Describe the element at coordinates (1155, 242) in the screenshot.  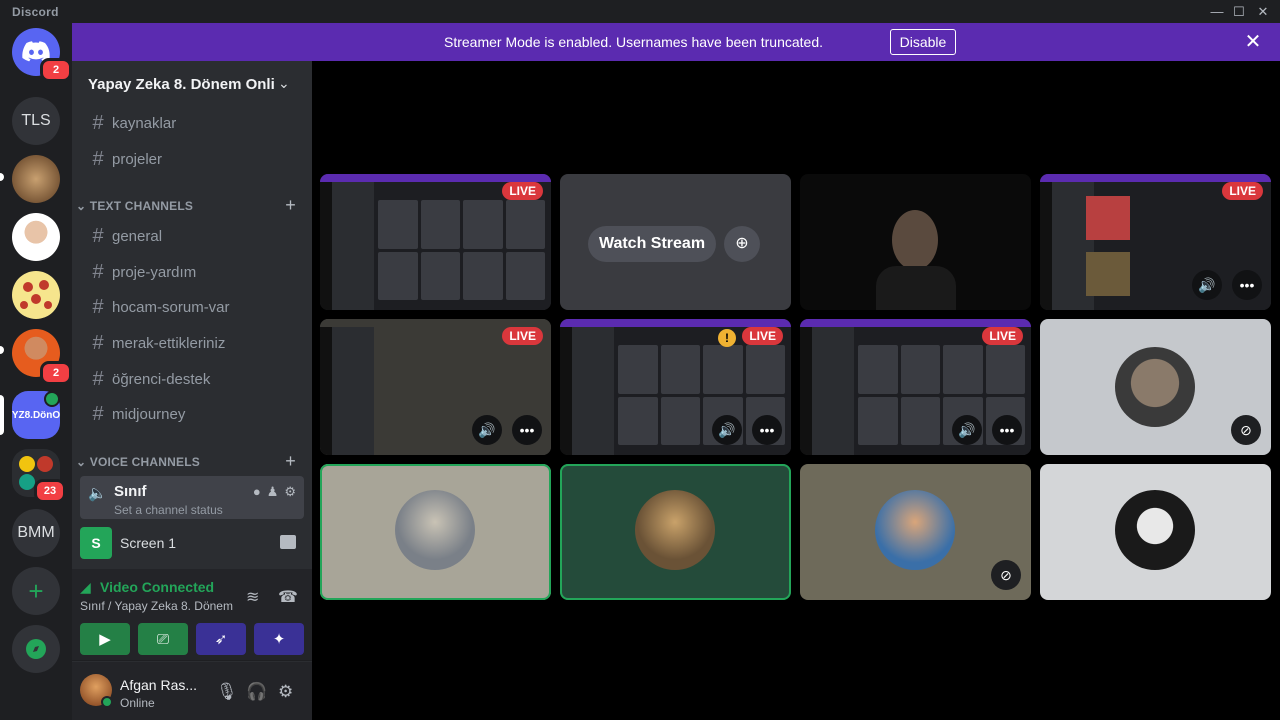
I see `stream-tile-2: LIVE 🔊 •••` at that location.